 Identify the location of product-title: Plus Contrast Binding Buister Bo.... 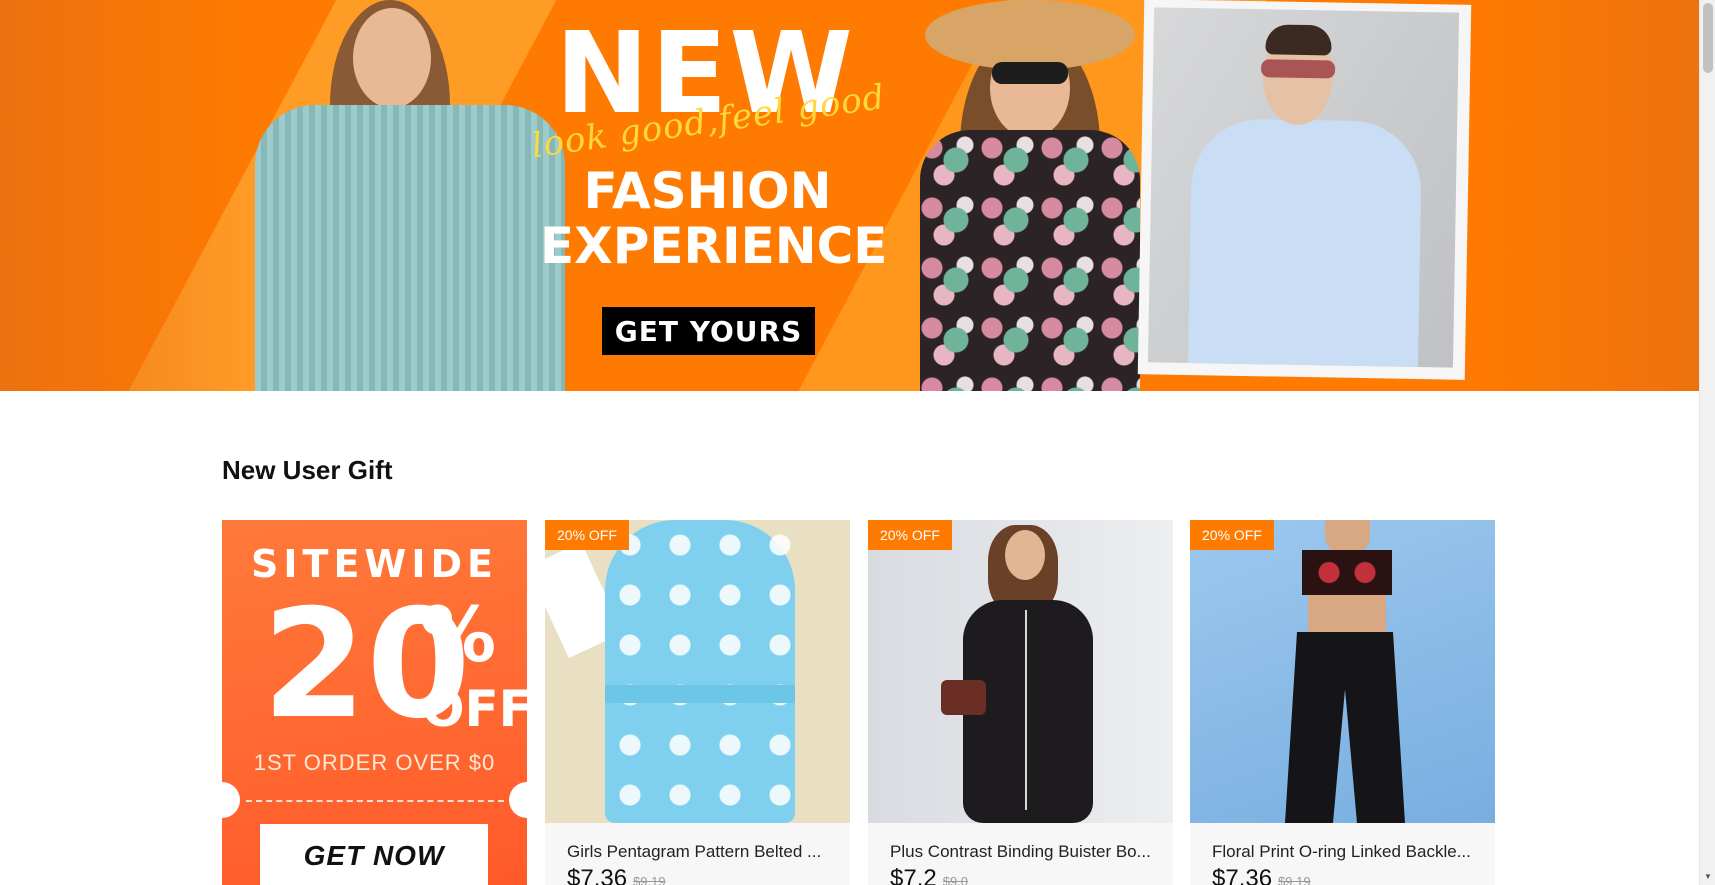
(1025, 852).